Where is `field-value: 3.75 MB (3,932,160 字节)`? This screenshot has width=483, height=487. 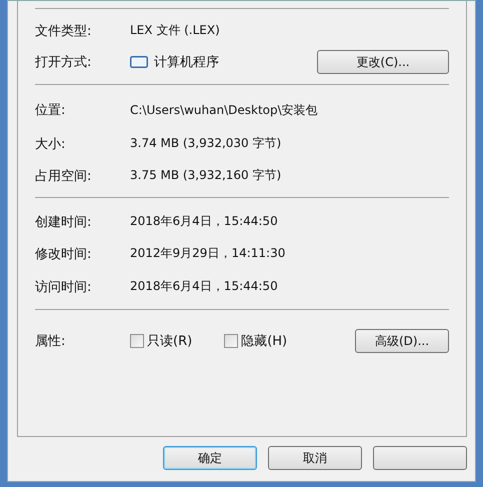 field-value: 3.75 MB (3,932,160 字节) is located at coordinates (206, 175).